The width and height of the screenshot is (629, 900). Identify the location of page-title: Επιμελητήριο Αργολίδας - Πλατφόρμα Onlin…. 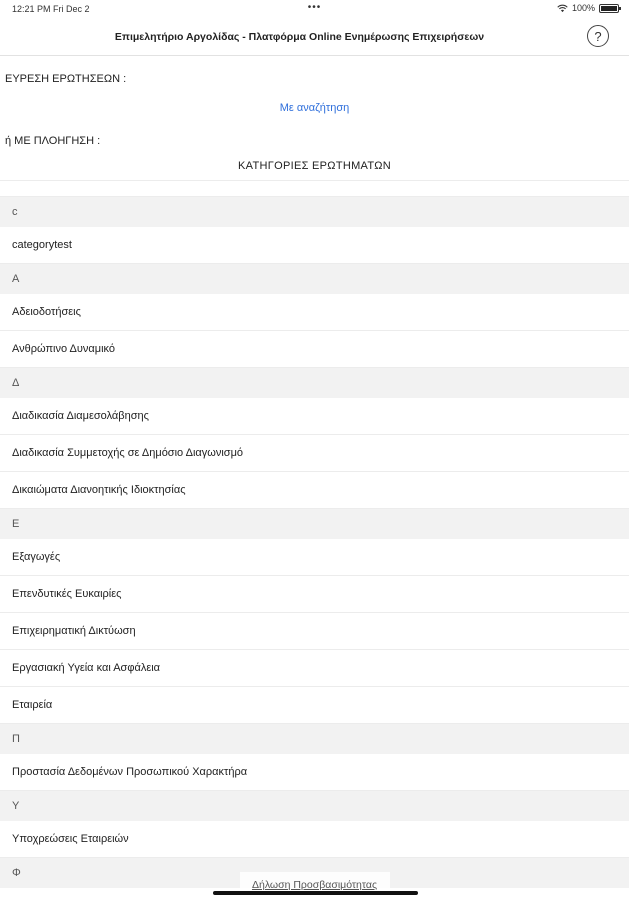
(299, 37).